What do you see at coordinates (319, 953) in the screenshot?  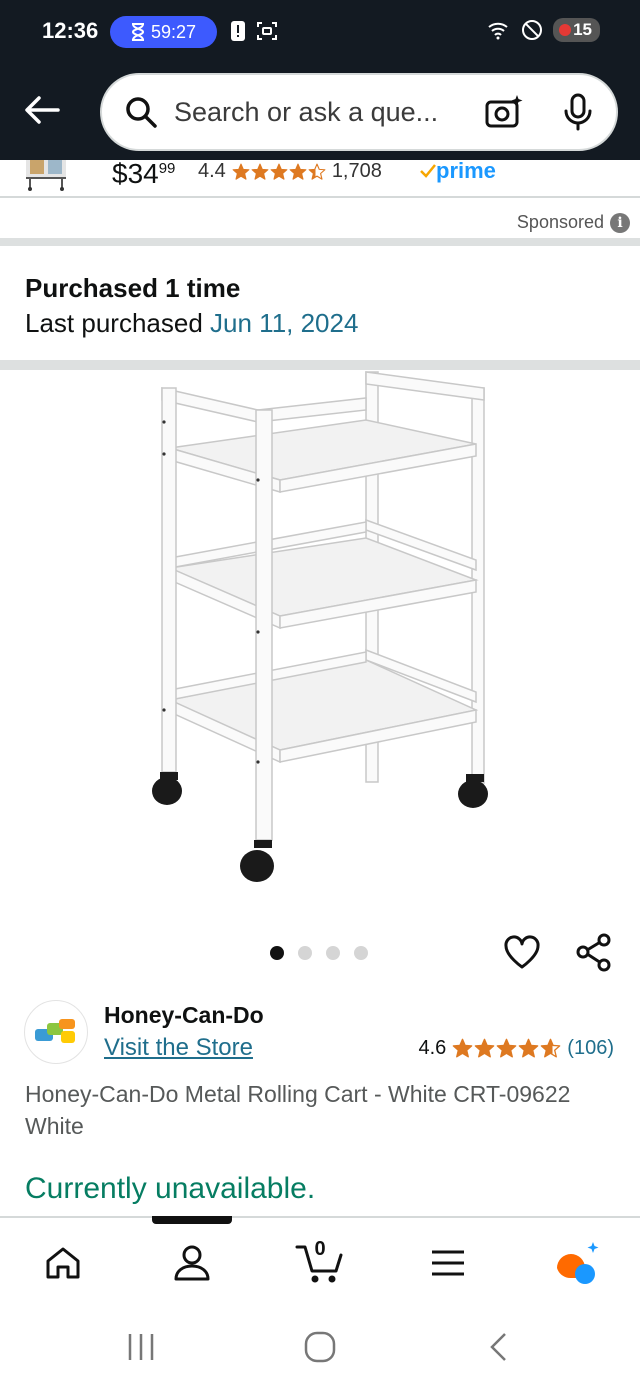 I see `image-carousel-dots` at bounding box center [319, 953].